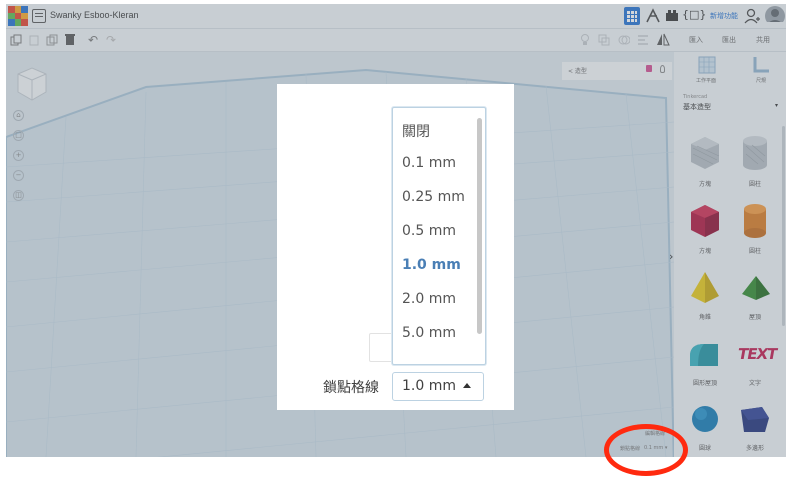 The height and width of the screenshot is (483, 792). Describe the element at coordinates (429, 163) in the screenshot. I see `snap-option-0-1-mm: 0.1 mm` at that location.